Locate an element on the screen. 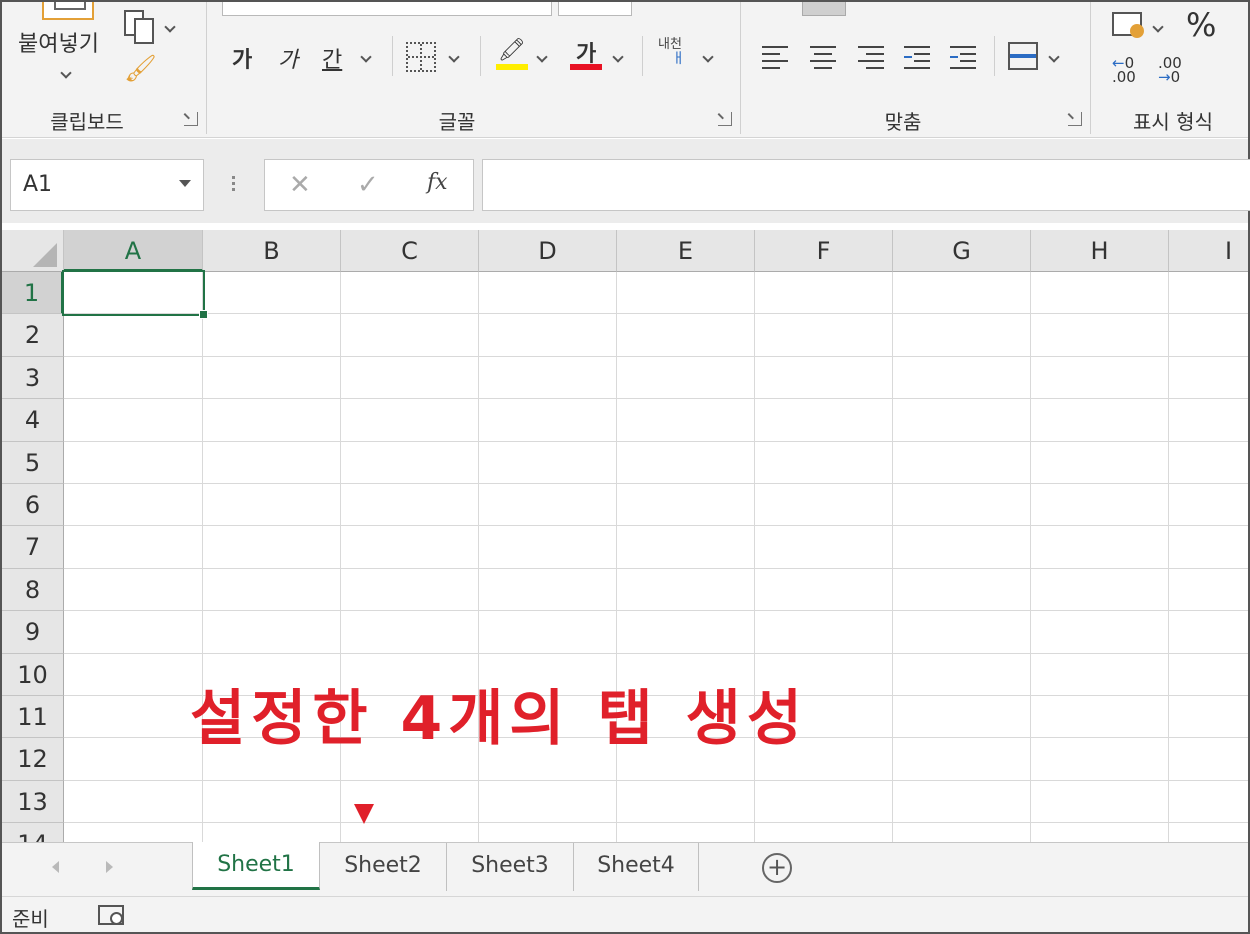 The width and height of the screenshot is (1250, 934). copy-icon is located at coordinates (139, 27).